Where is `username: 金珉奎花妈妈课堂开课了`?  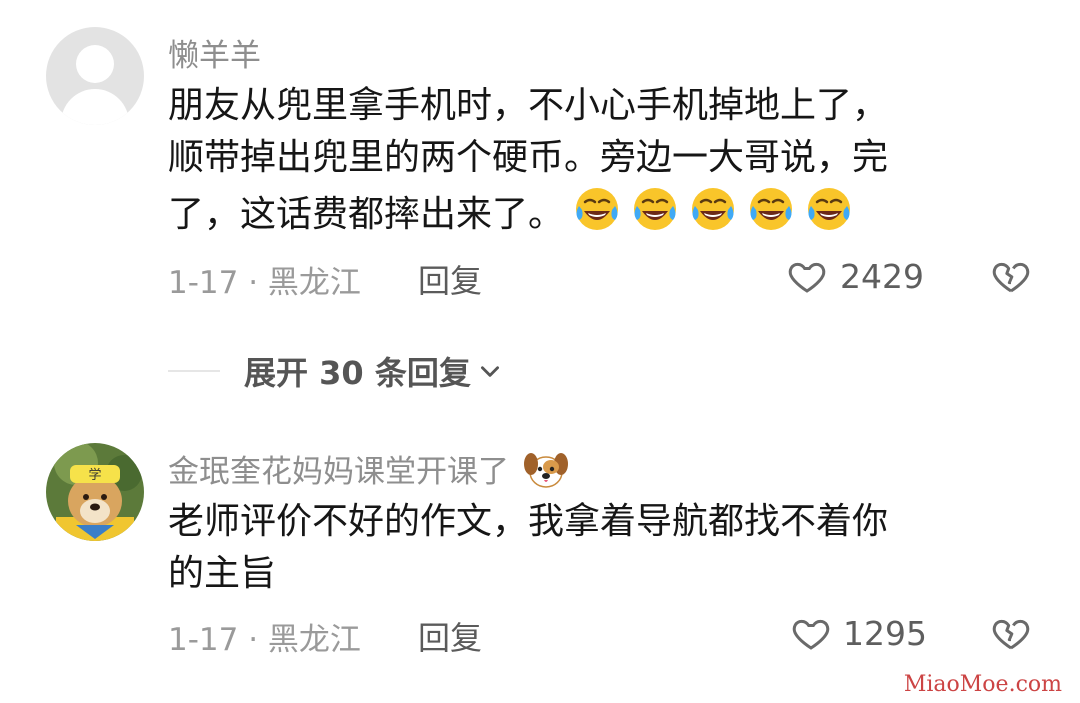 username: 金珉奎花妈妈课堂开课了 is located at coordinates (368, 468).